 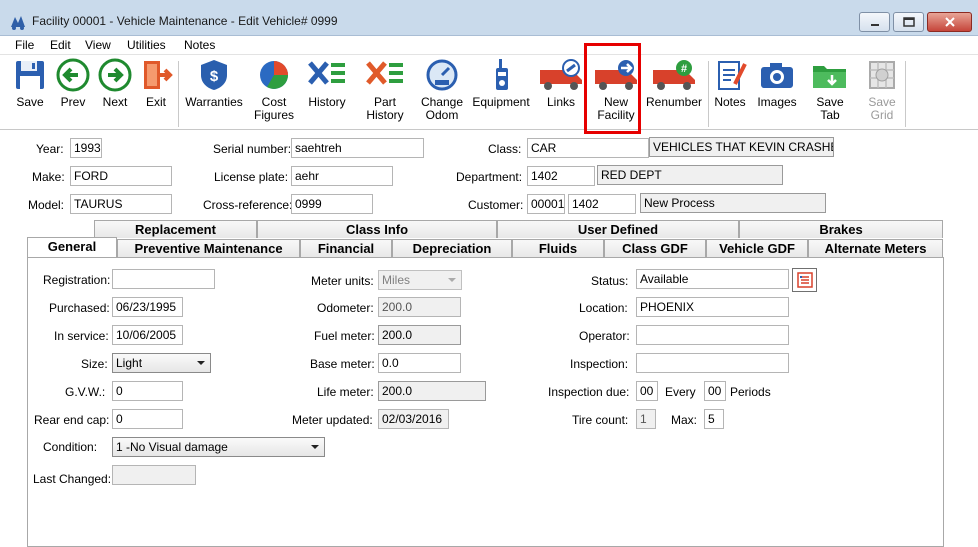 I want to click on tab-general: General, so click(x=72, y=247).